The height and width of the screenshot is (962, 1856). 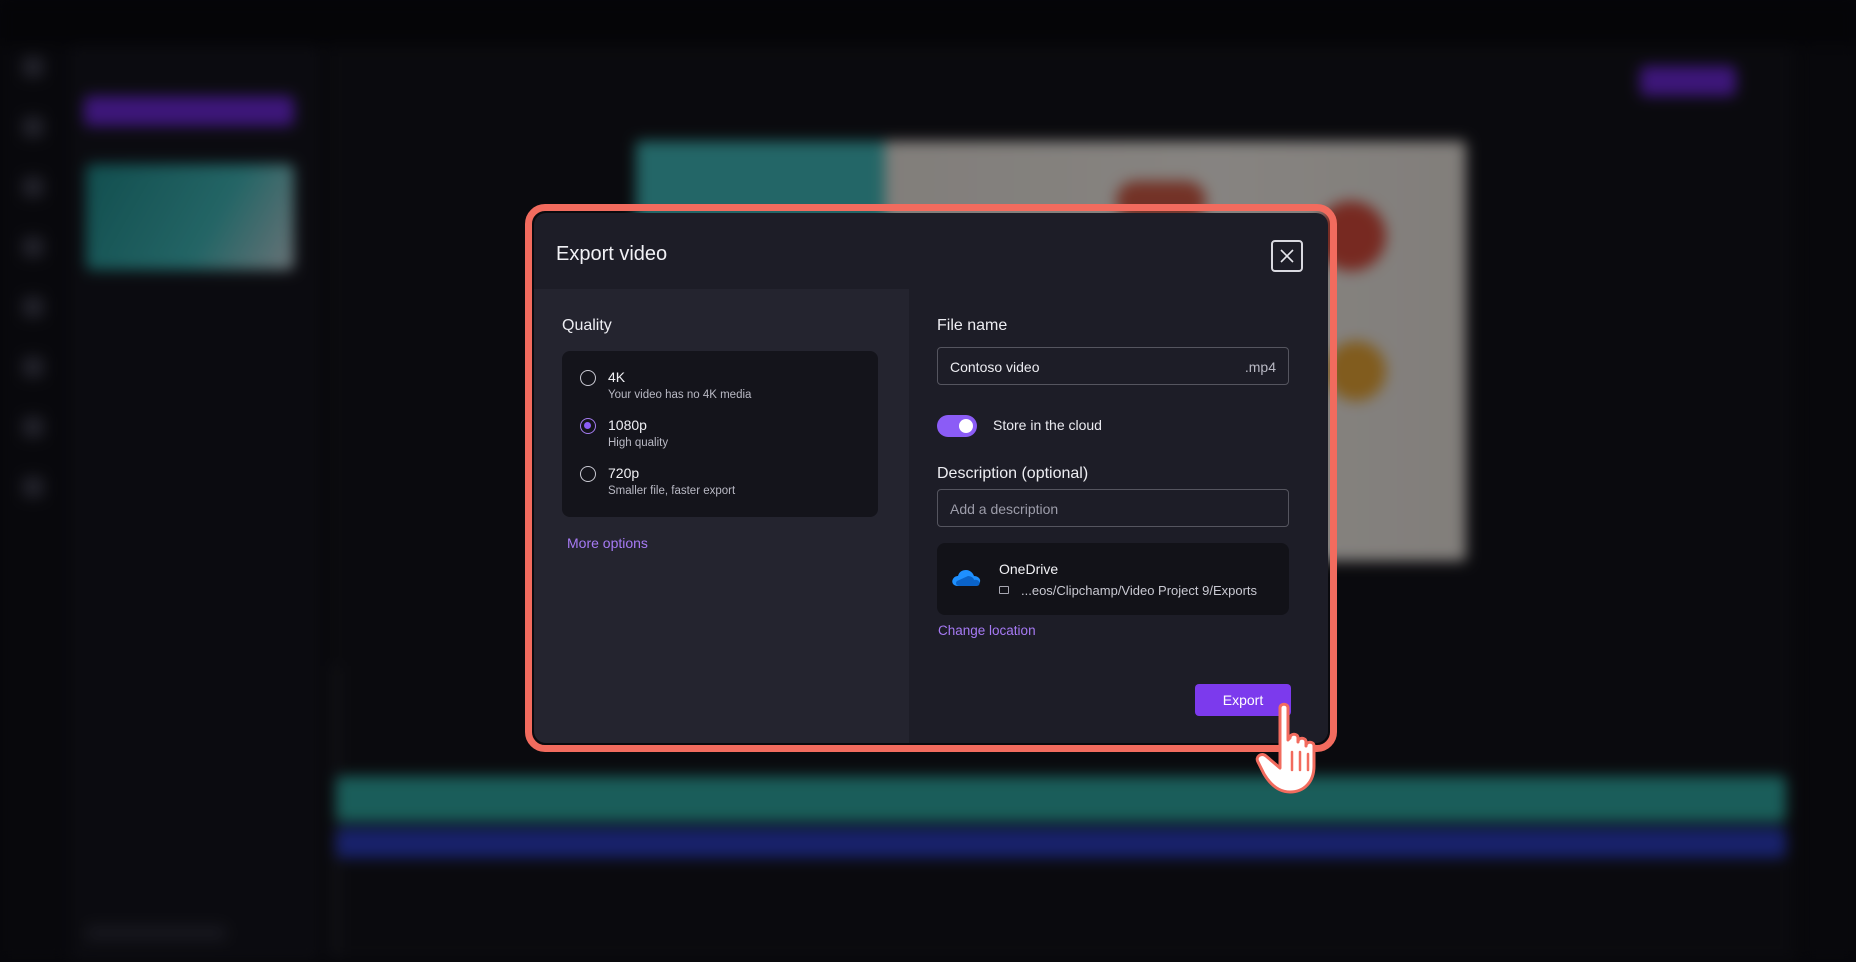 I want to click on description-input: Add a description, so click(x=1113, y=508).